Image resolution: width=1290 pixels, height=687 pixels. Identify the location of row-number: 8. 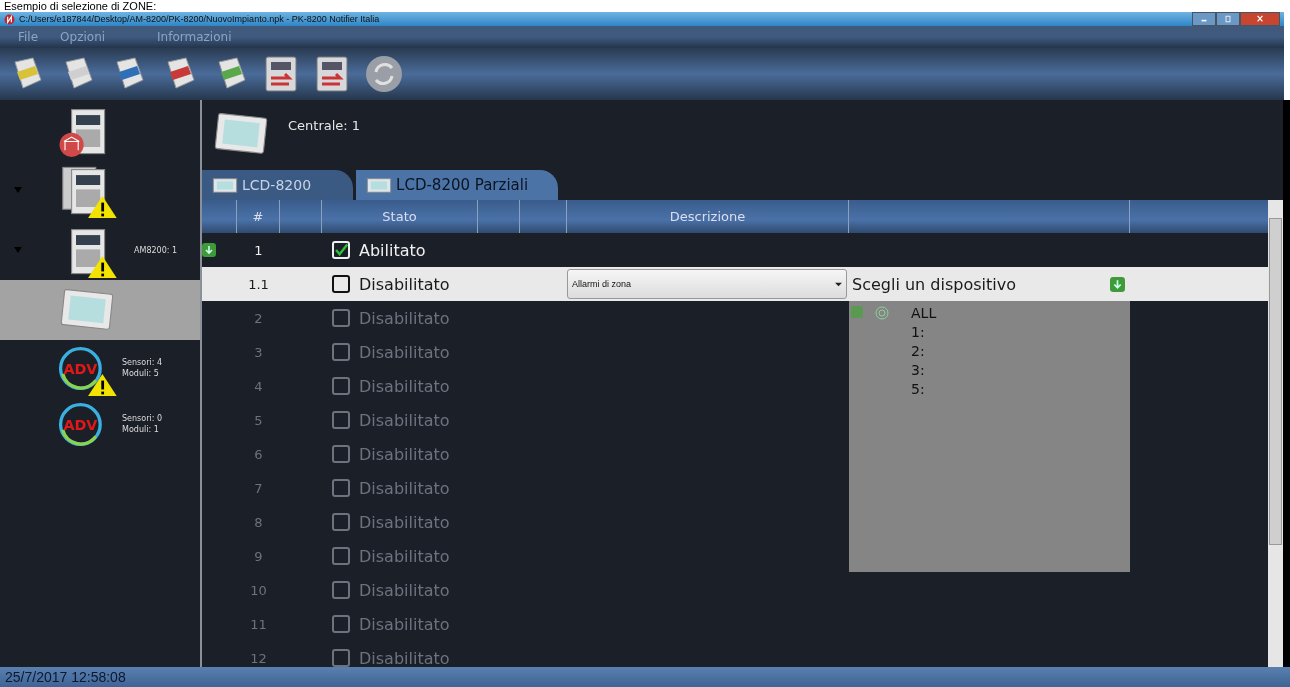
(258, 522).